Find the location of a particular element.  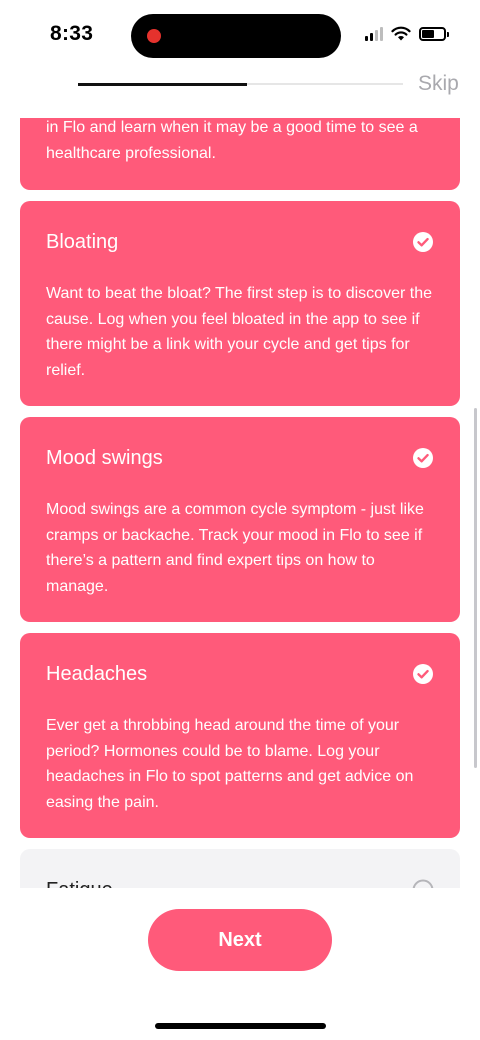

status-time: 8:33 is located at coordinates (72, 33).